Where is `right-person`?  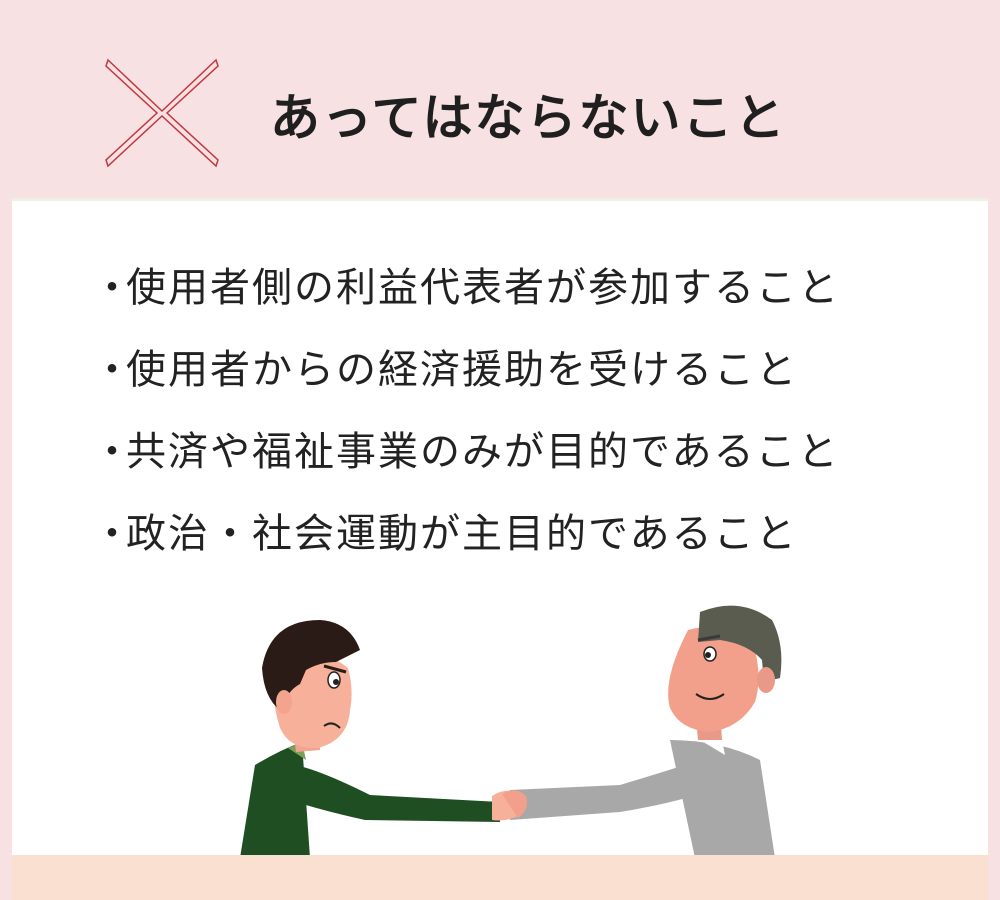 right-person is located at coordinates (646, 731).